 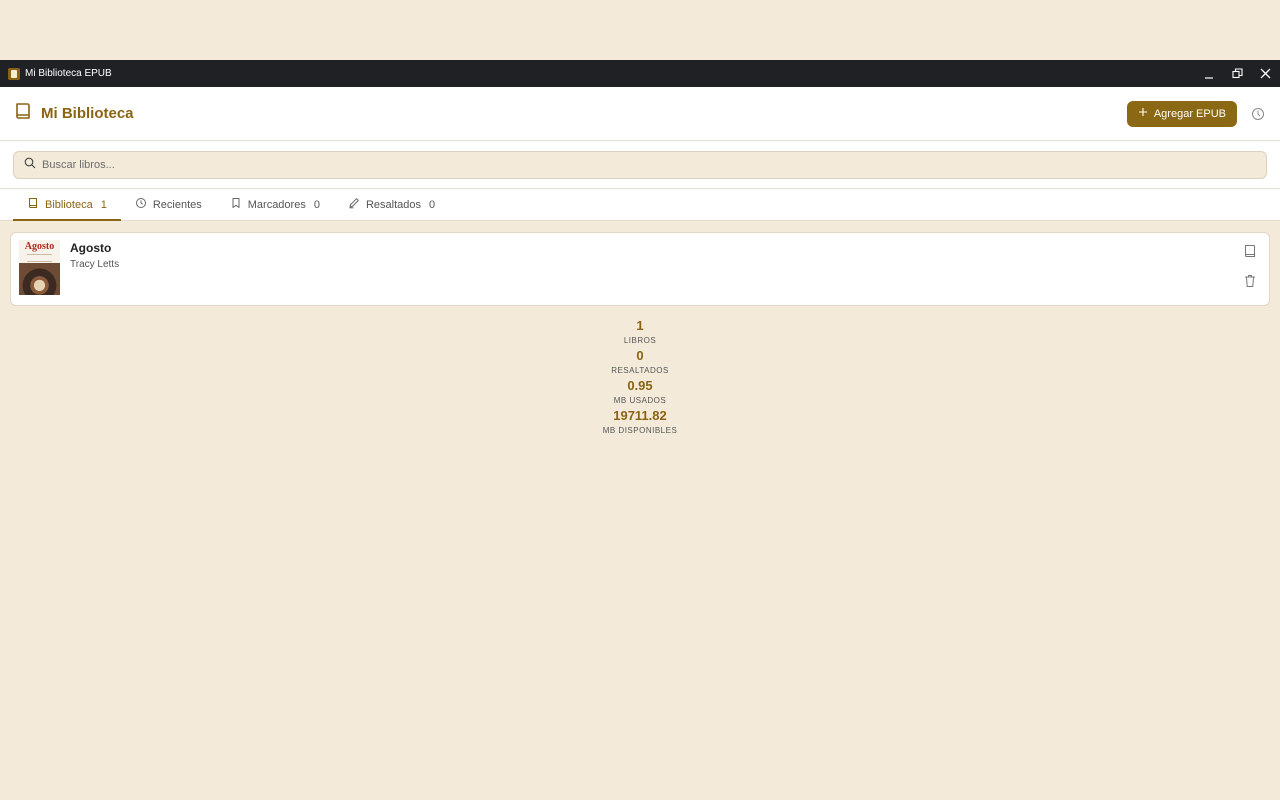 I want to click on tab-label: Marcadores, so click(x=276, y=204).